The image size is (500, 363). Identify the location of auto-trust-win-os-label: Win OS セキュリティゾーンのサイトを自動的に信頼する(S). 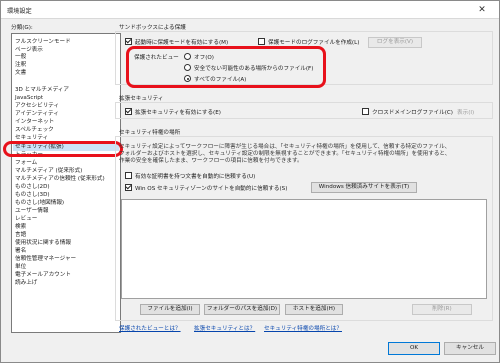
(211, 189).